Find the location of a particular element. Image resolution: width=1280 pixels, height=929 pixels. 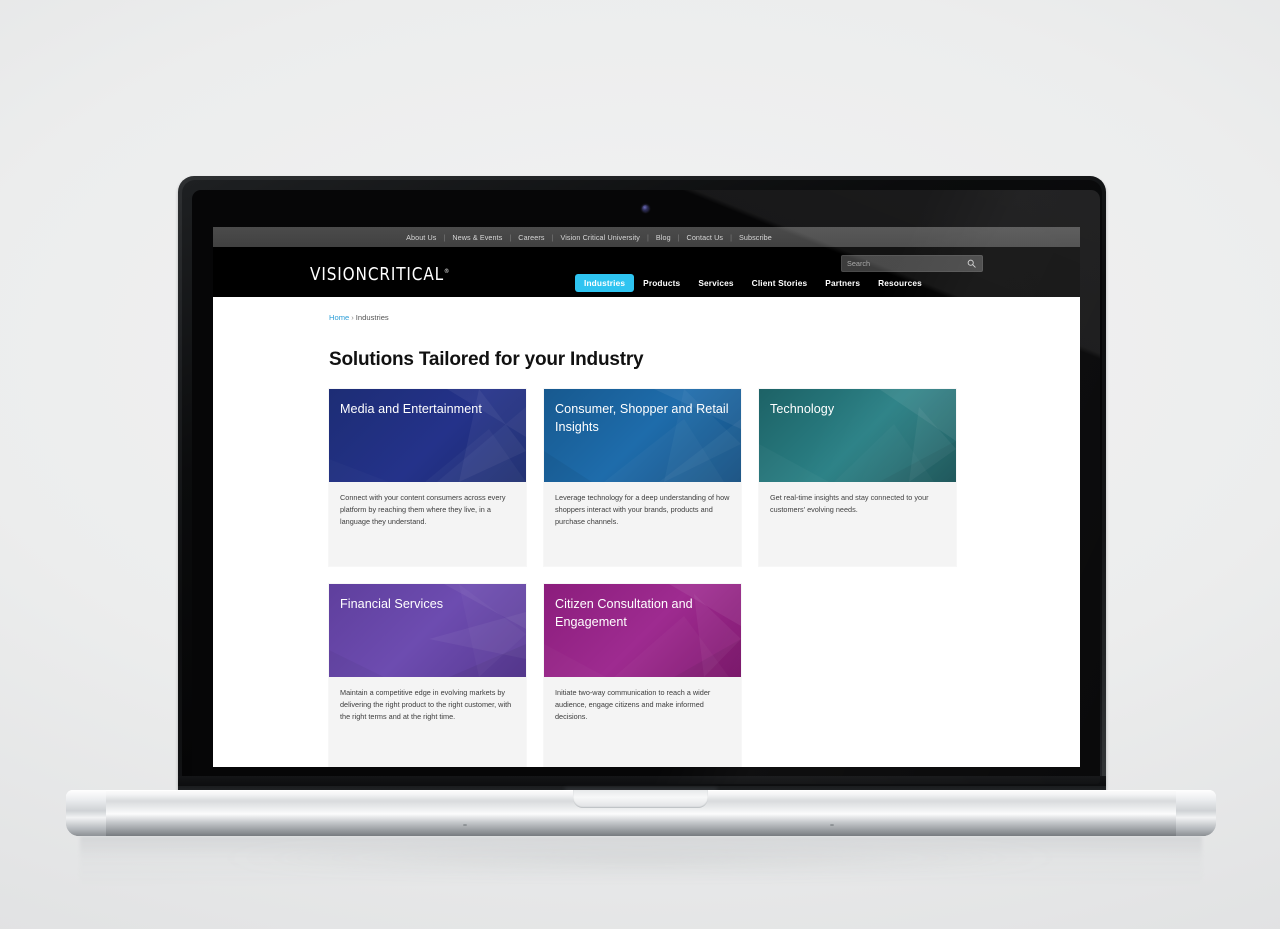

utility-nav-item-news-events: News & Events is located at coordinates (477, 237).